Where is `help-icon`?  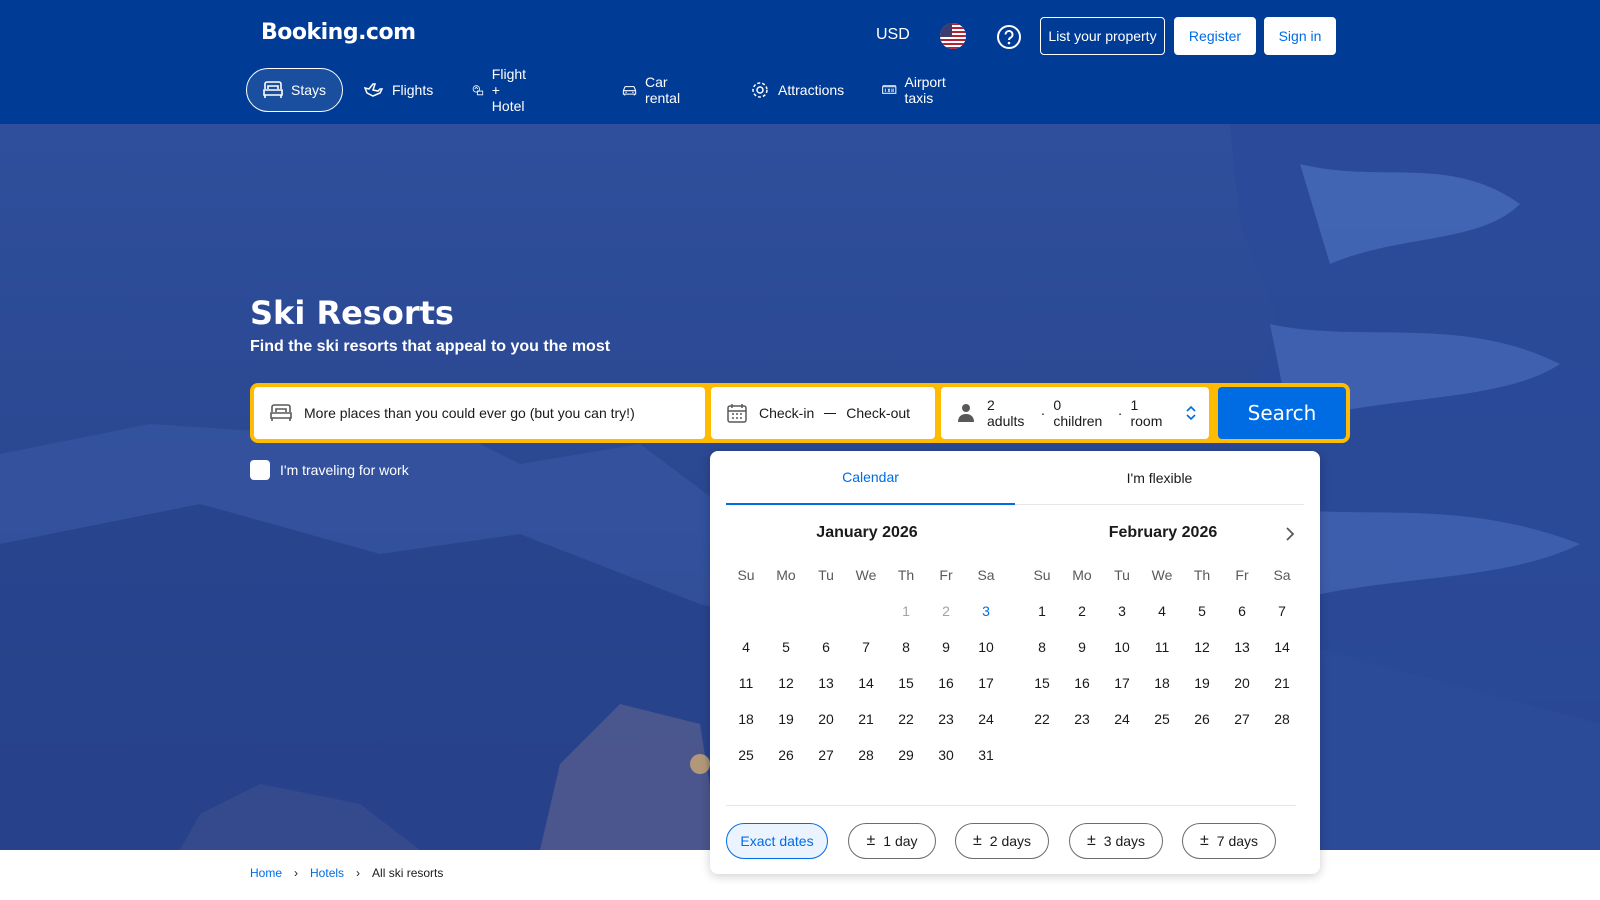
help-icon is located at coordinates (1009, 37).